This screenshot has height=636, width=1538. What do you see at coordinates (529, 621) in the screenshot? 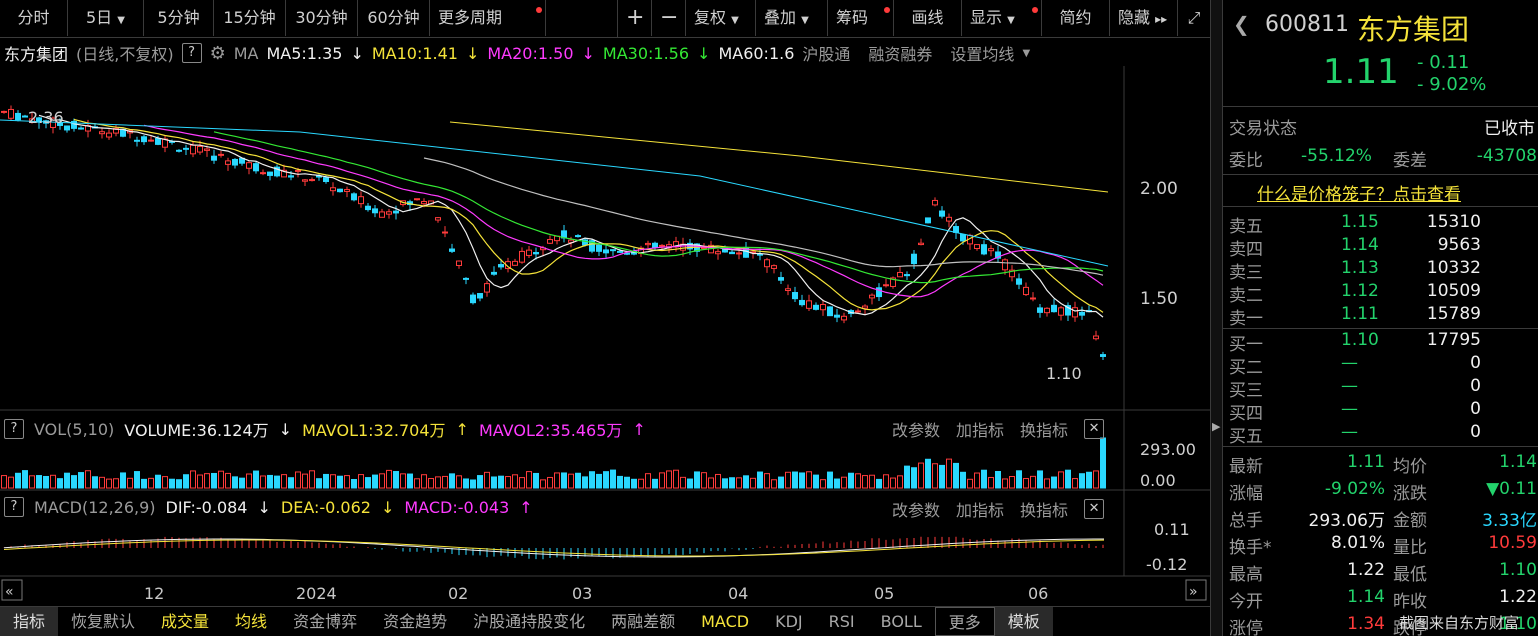
I see `tab-hk-holding: 沪股通持股变化` at bounding box center [529, 621].